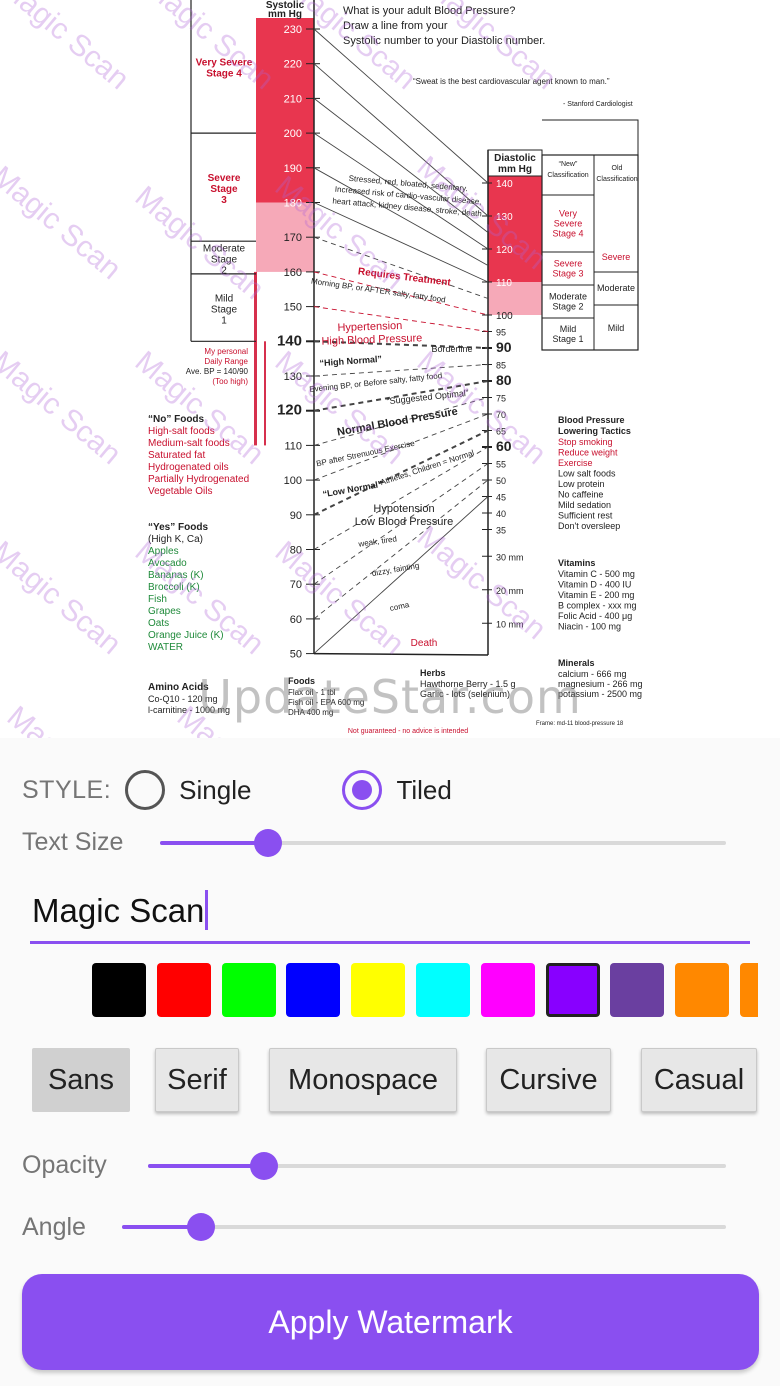  Describe the element at coordinates (390, 697) in the screenshot. I see `site-watermark: UpdateStar.com` at that location.